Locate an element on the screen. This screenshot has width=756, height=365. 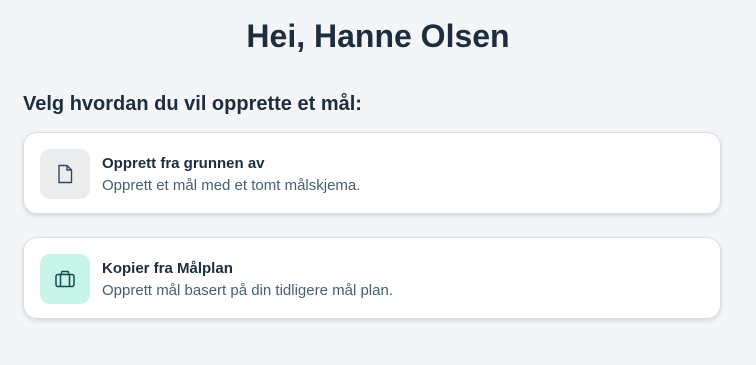
page-title: Hei, Hanne Olsen is located at coordinates (378, 36).